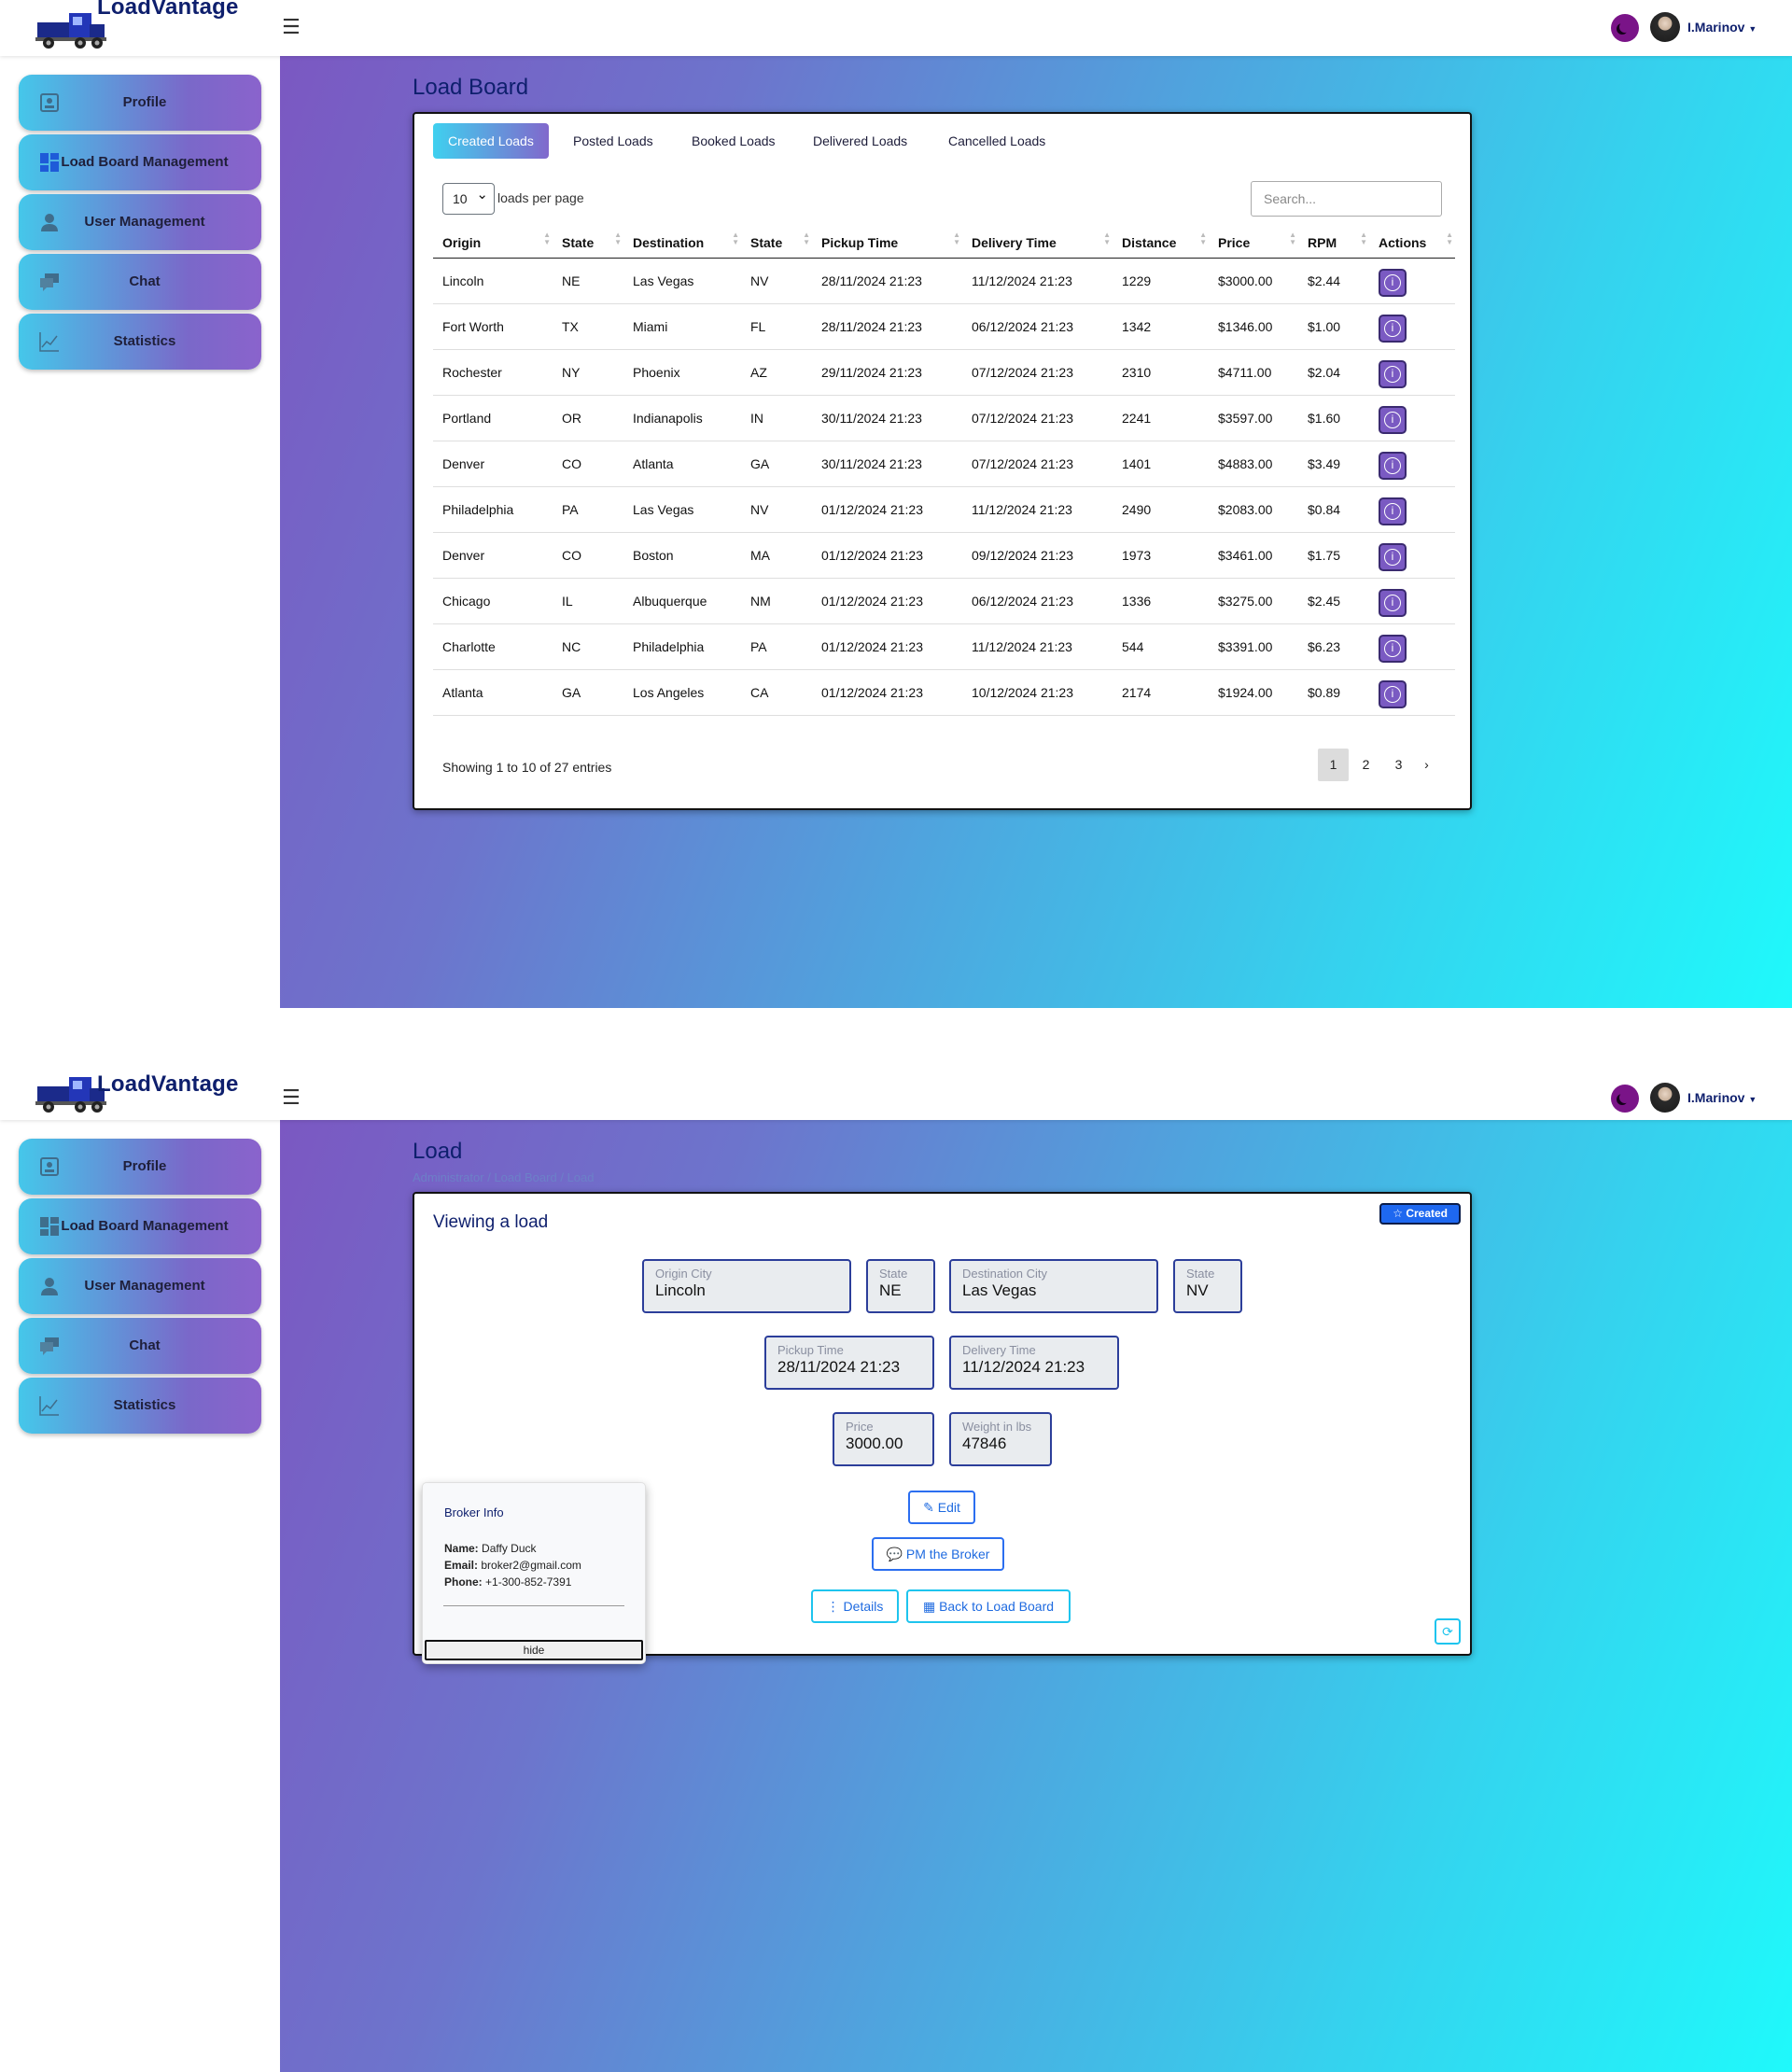 This screenshot has width=1792, height=2072. I want to click on cell-origin: Portland, so click(493, 418).